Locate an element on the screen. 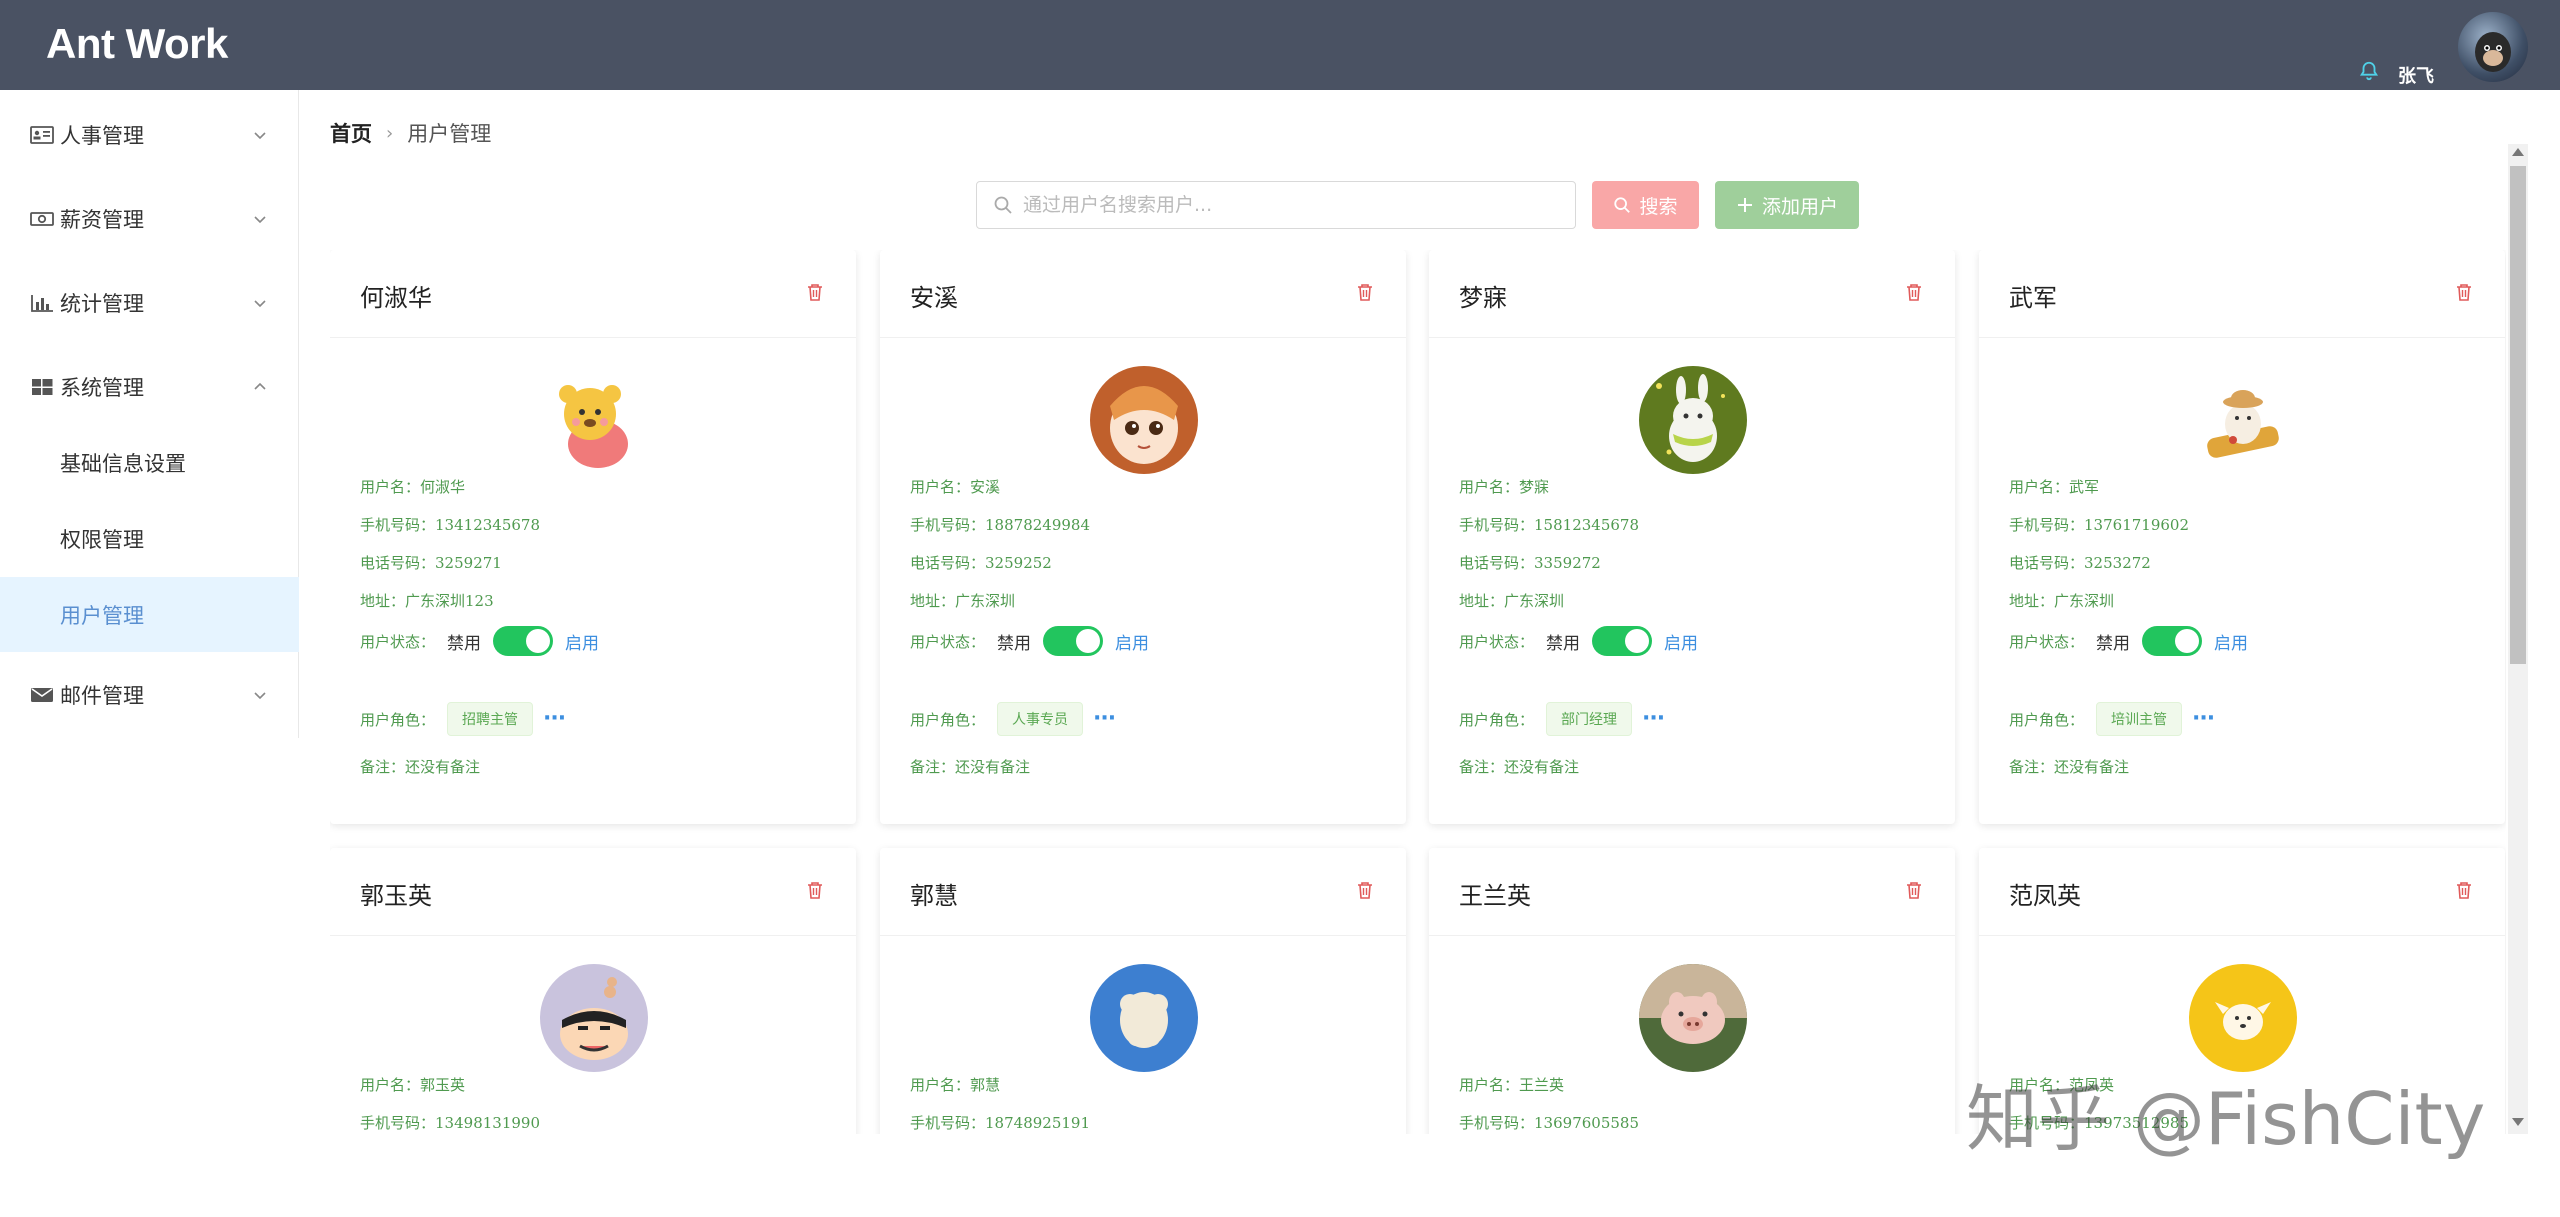 The width and height of the screenshot is (2560, 1217). field-phone: 手机号码：15812345678 is located at coordinates (1549, 525).